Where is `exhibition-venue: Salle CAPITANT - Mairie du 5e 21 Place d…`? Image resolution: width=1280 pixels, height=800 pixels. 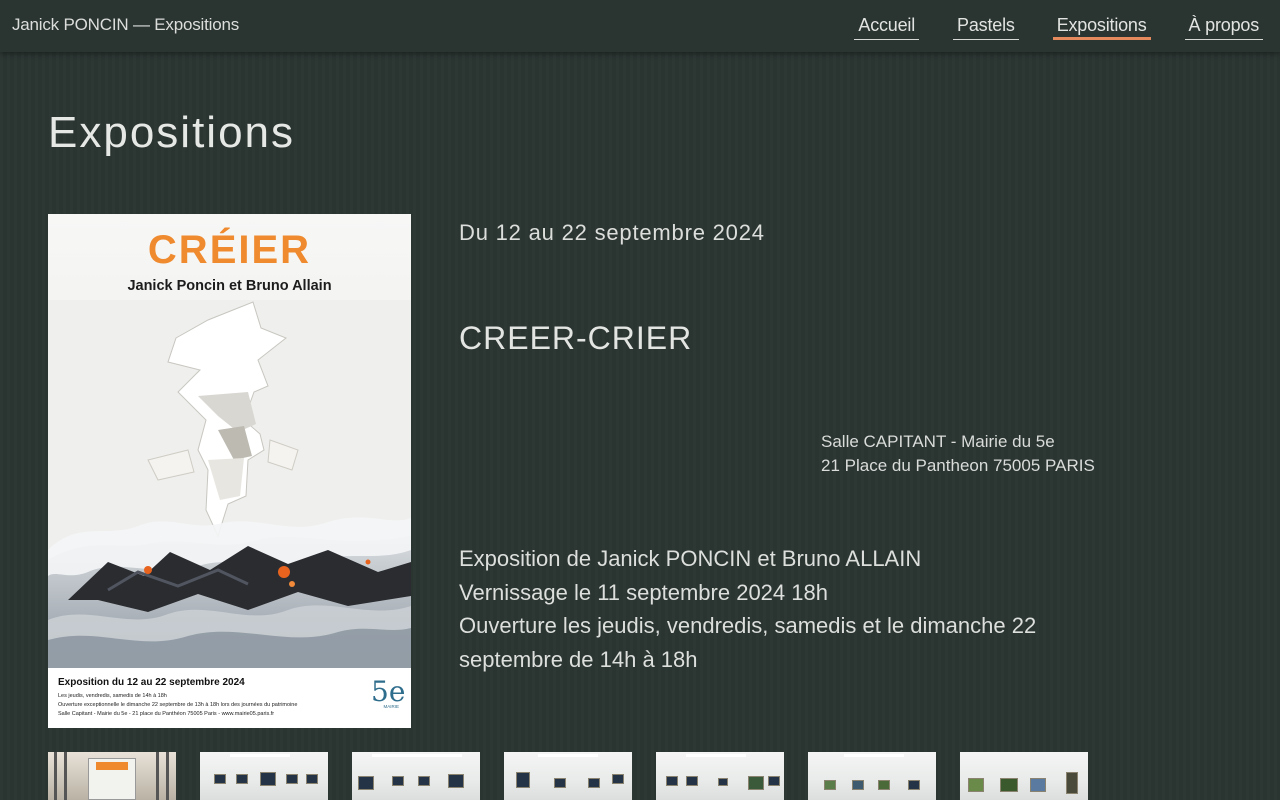 exhibition-venue: Salle CAPITANT - Mairie du 5e 21 Place d… is located at coordinates (958, 454).